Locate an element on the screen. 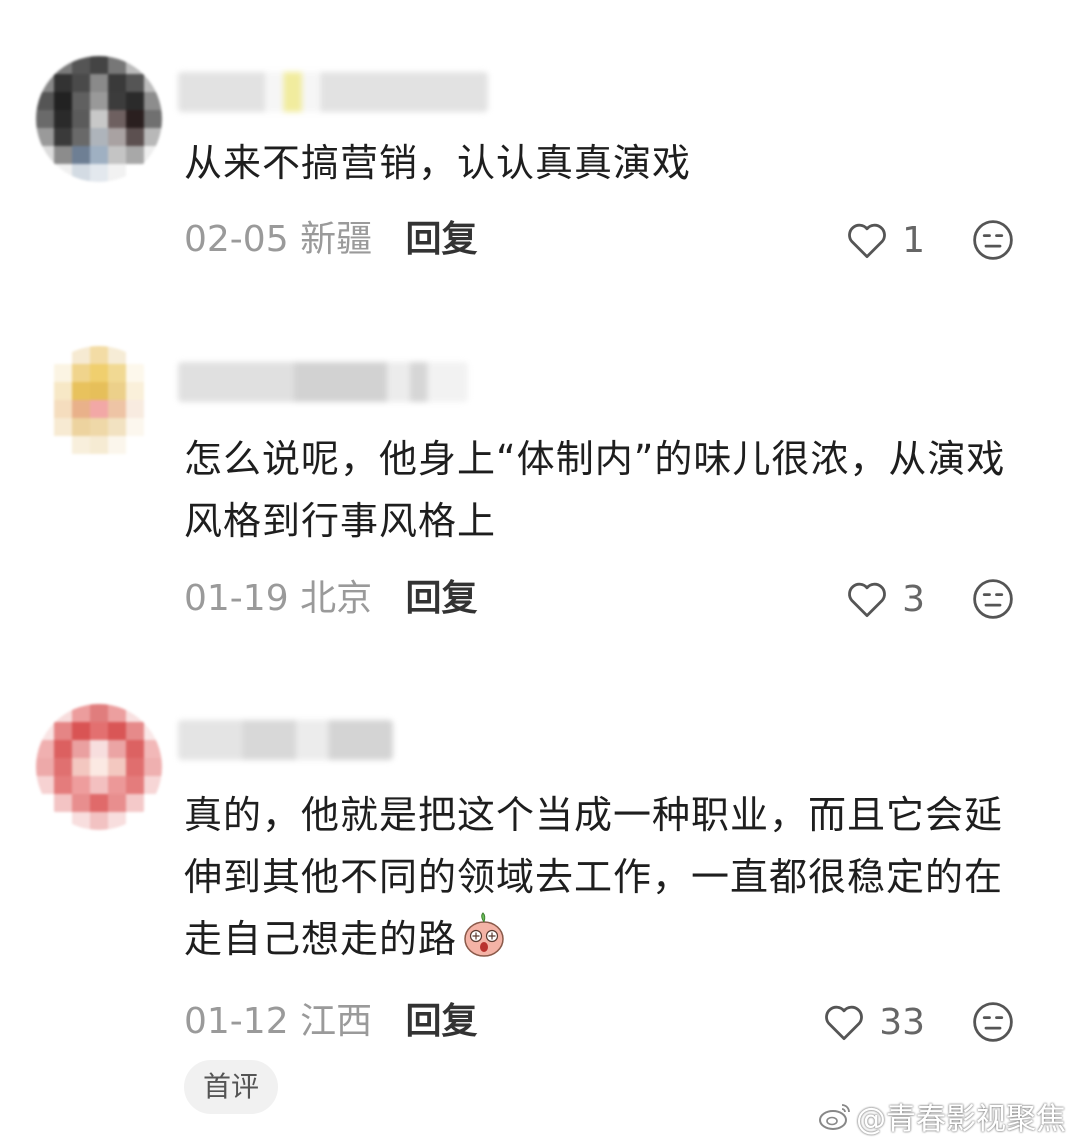 This screenshot has width=1080, height=1141. comment-meta: 01-12 江西 回复 is located at coordinates (331, 1022).